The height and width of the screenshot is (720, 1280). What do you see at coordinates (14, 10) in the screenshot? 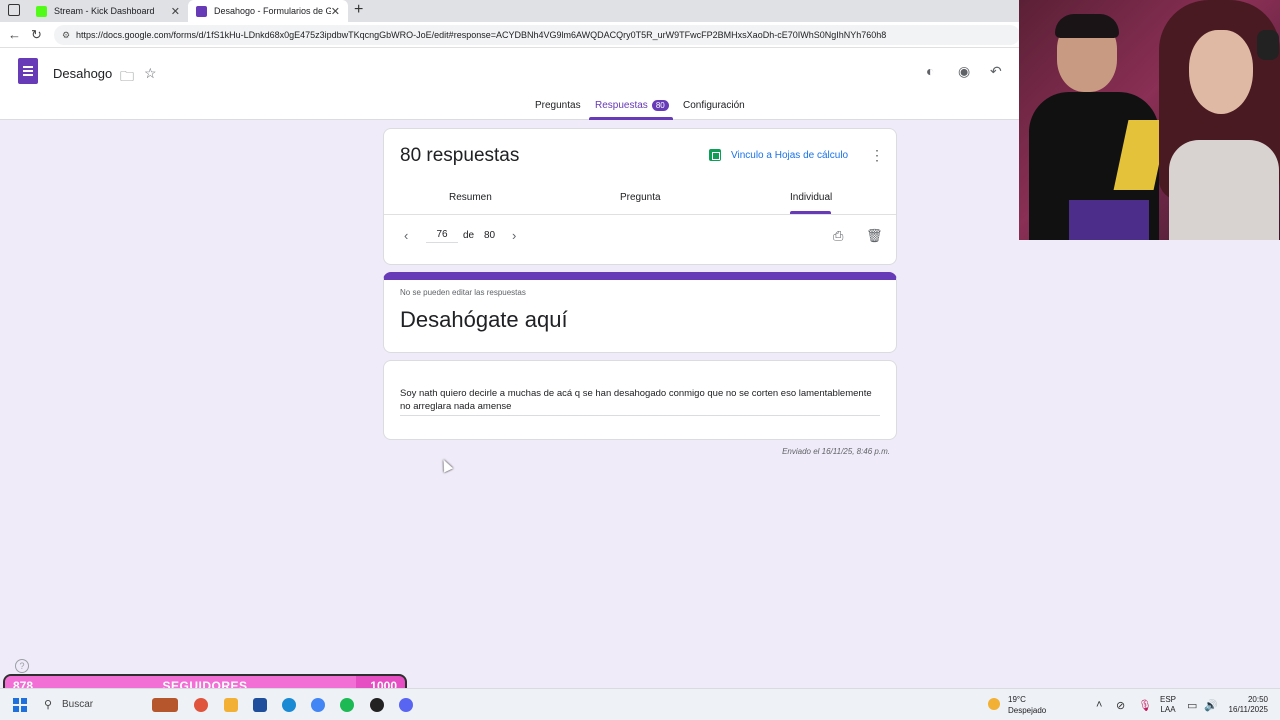
I see `tab-actions-icon` at bounding box center [14, 10].